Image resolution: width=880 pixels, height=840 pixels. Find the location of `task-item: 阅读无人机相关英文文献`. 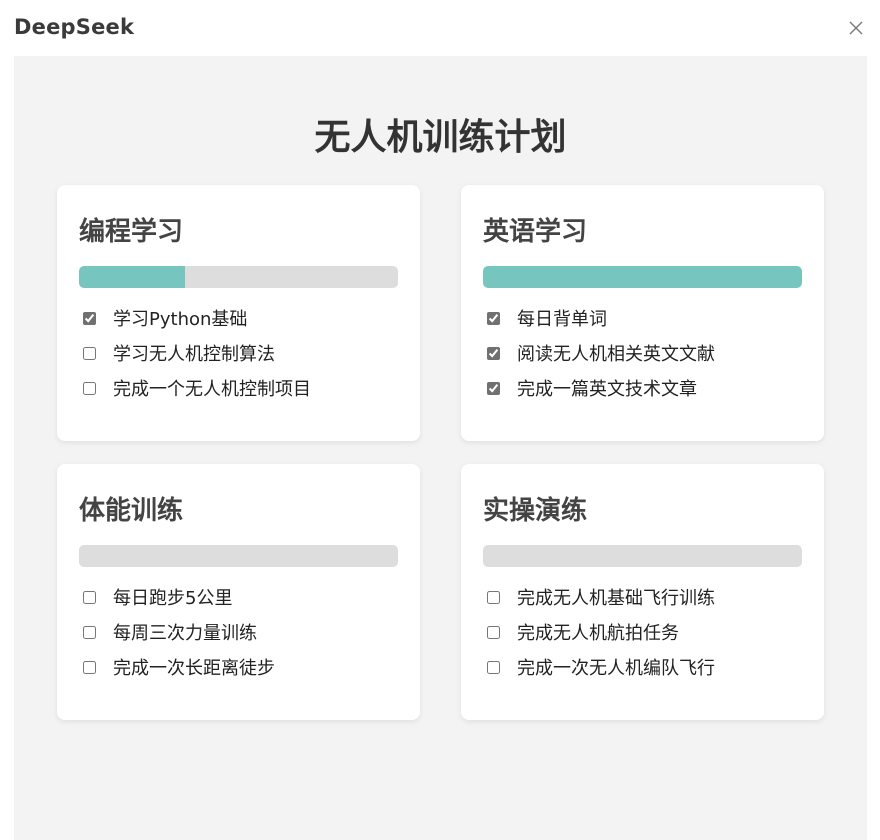

task-item: 阅读无人机相关英文文献 is located at coordinates (601, 353).